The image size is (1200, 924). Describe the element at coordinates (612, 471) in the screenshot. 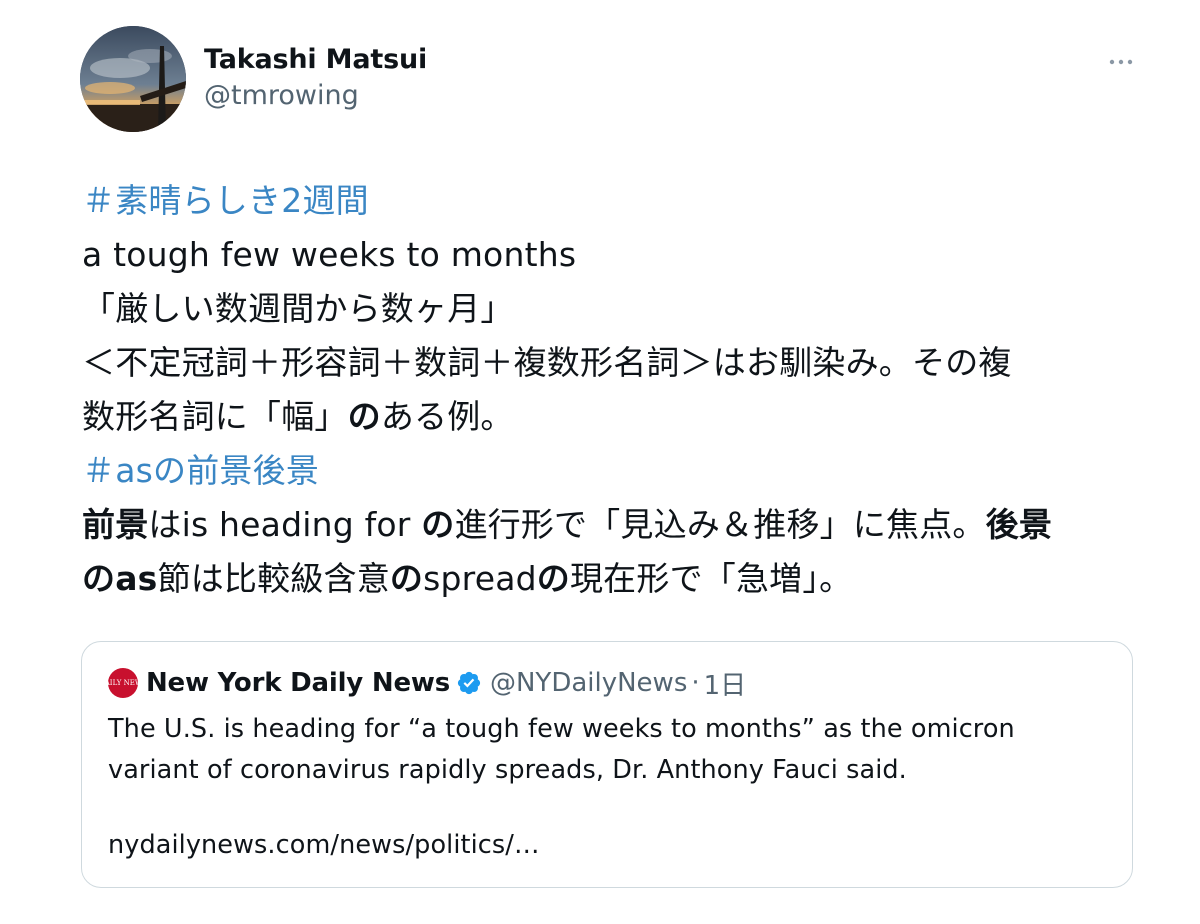

I see `hashtag-link: ＃asの前景後景` at that location.